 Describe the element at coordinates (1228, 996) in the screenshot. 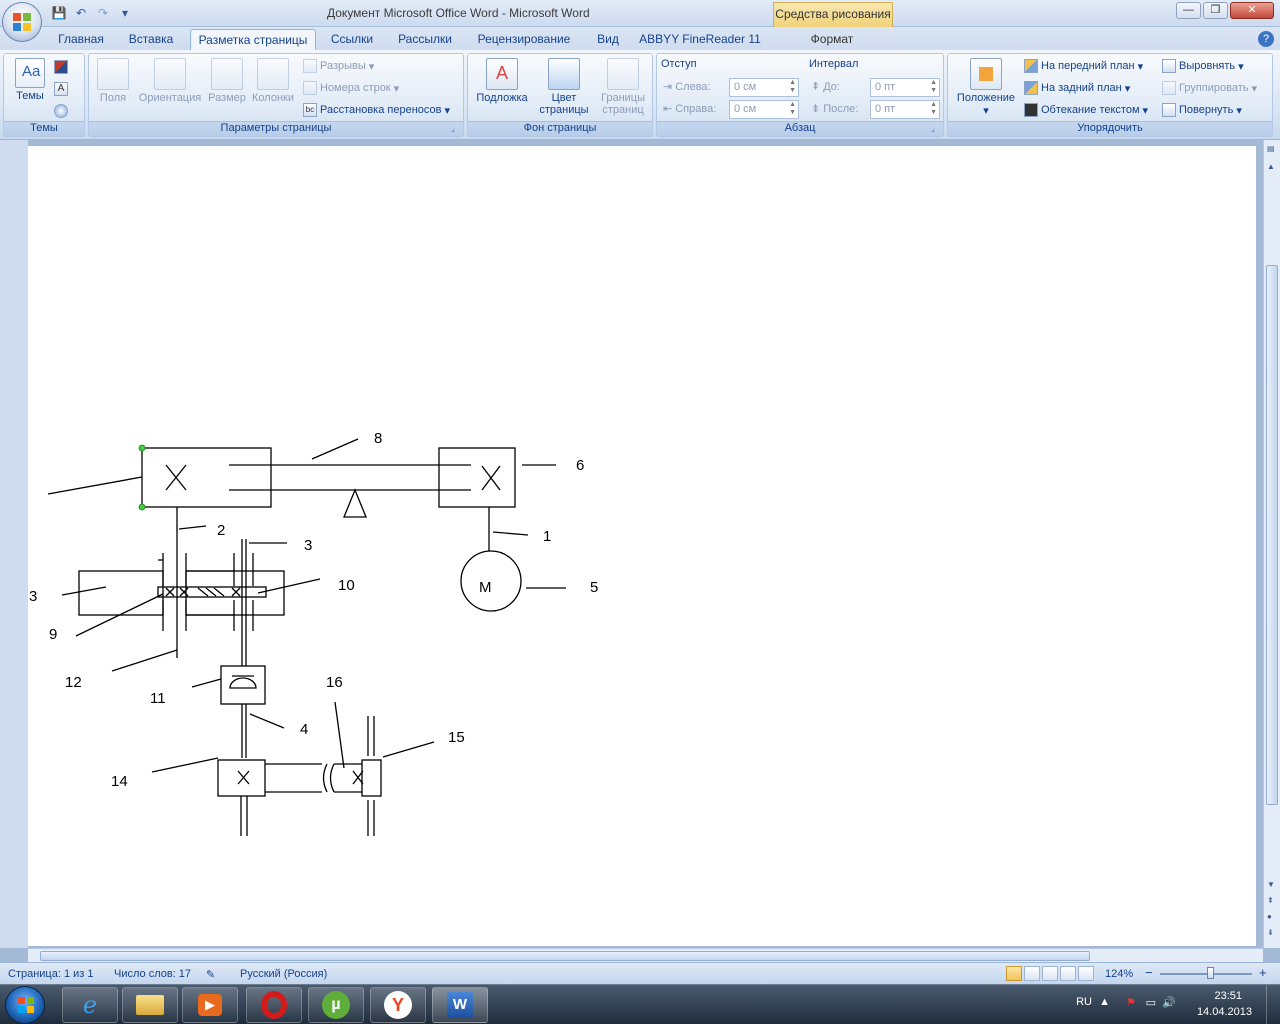

I see `clock-time: 23:51` at that location.